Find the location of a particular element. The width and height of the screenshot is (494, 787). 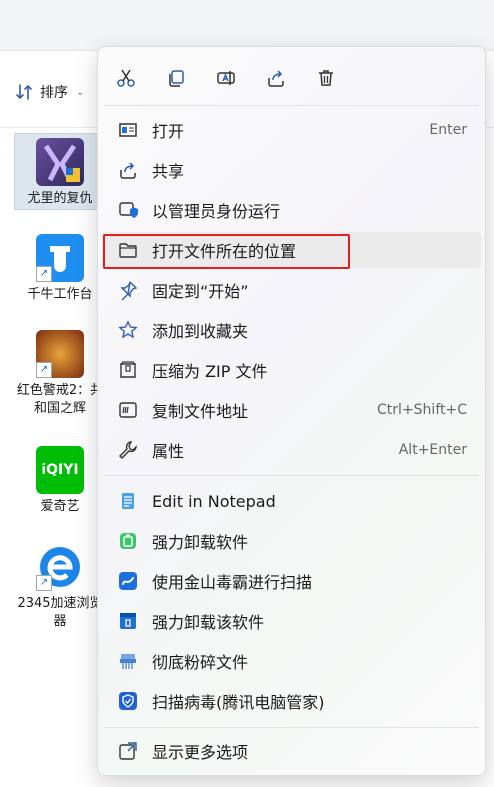

menu-item-shortcut: Enter is located at coordinates (448, 130).